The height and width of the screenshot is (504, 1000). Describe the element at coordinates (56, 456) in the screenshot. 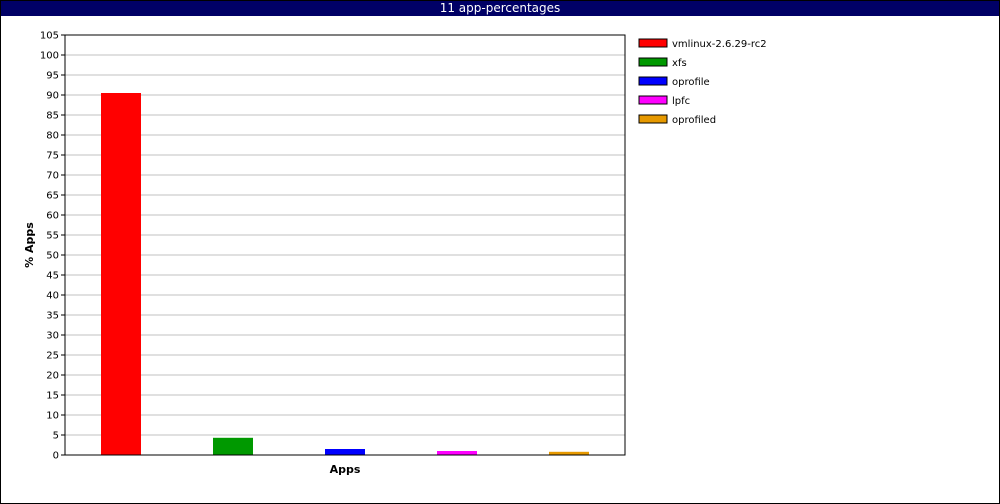

I see `y-tick-label: 0` at that location.